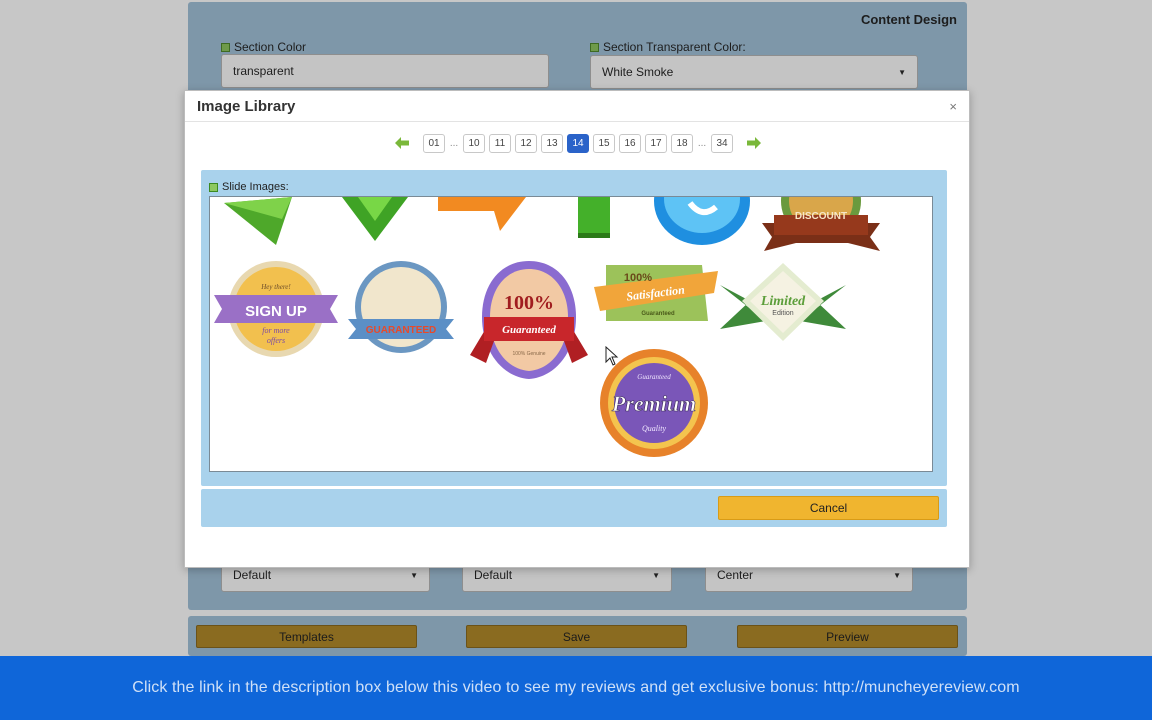 The image size is (1152, 720). What do you see at coordinates (656, 143) in the screenshot?
I see `page-link: 17` at bounding box center [656, 143].